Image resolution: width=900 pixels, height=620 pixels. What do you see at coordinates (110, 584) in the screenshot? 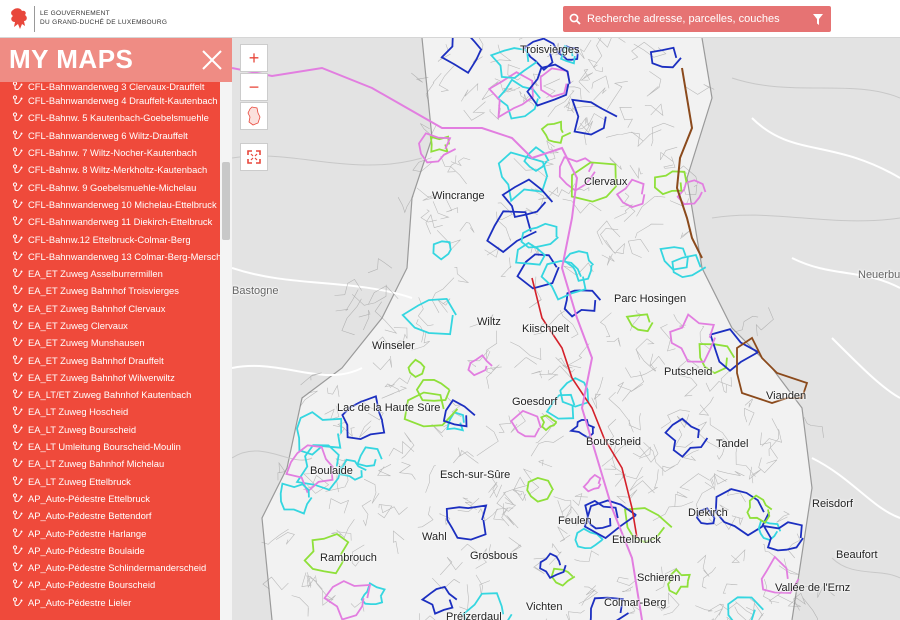
I see `list-item: AP_Auto-Pédestre Bourscheid` at bounding box center [110, 584].